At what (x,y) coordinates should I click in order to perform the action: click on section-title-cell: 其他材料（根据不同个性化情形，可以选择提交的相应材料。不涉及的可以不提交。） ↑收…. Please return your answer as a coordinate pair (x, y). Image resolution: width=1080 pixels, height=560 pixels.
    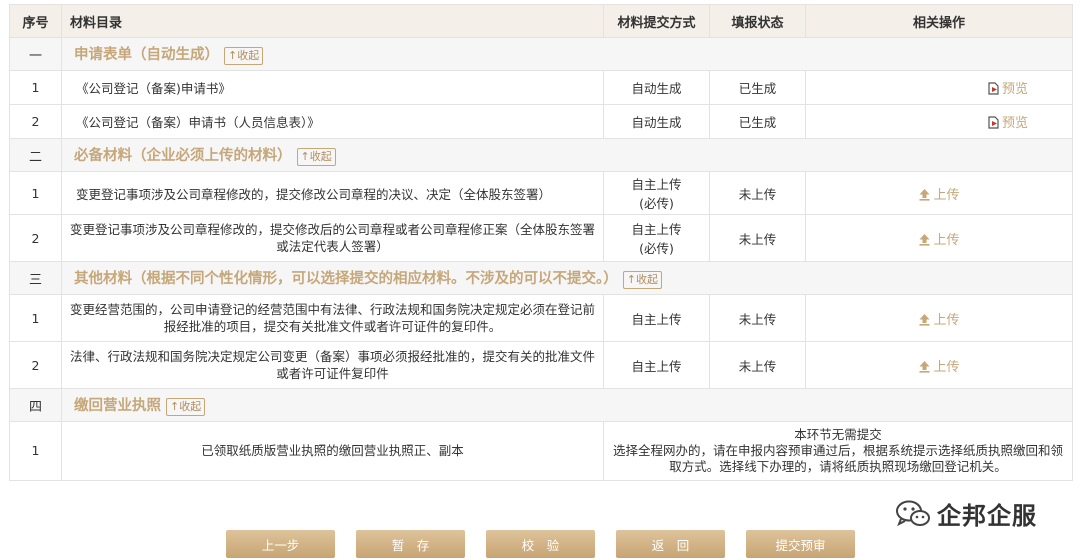
    Looking at the image, I should click on (567, 278).